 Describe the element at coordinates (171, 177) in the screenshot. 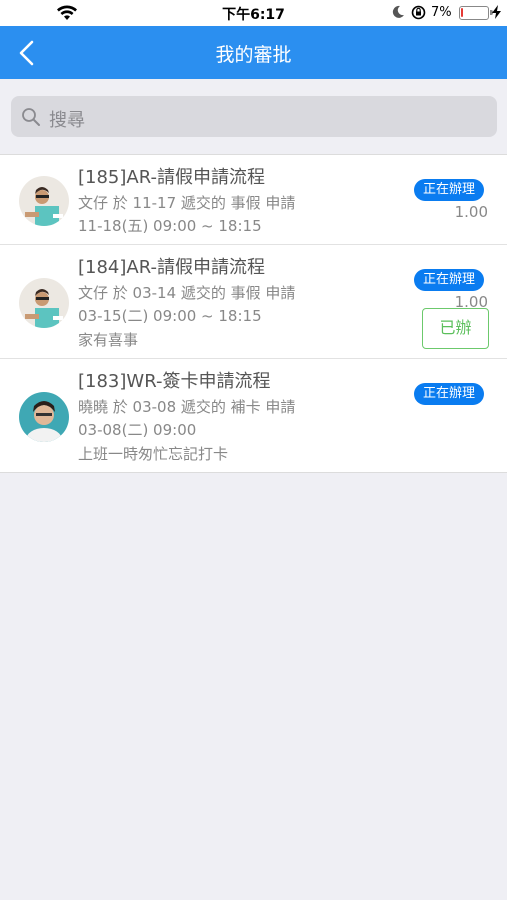

I see `item-title: [185]AR-請假申請流程` at that location.